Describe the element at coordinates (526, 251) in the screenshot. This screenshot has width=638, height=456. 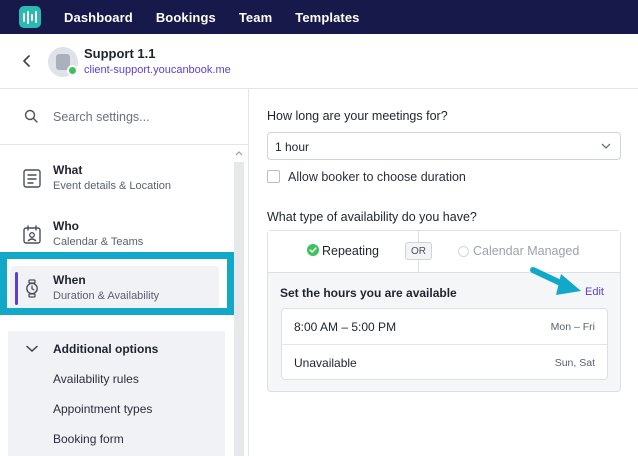
I see `tab-calendar-managed-label: Calendar Managed` at that location.